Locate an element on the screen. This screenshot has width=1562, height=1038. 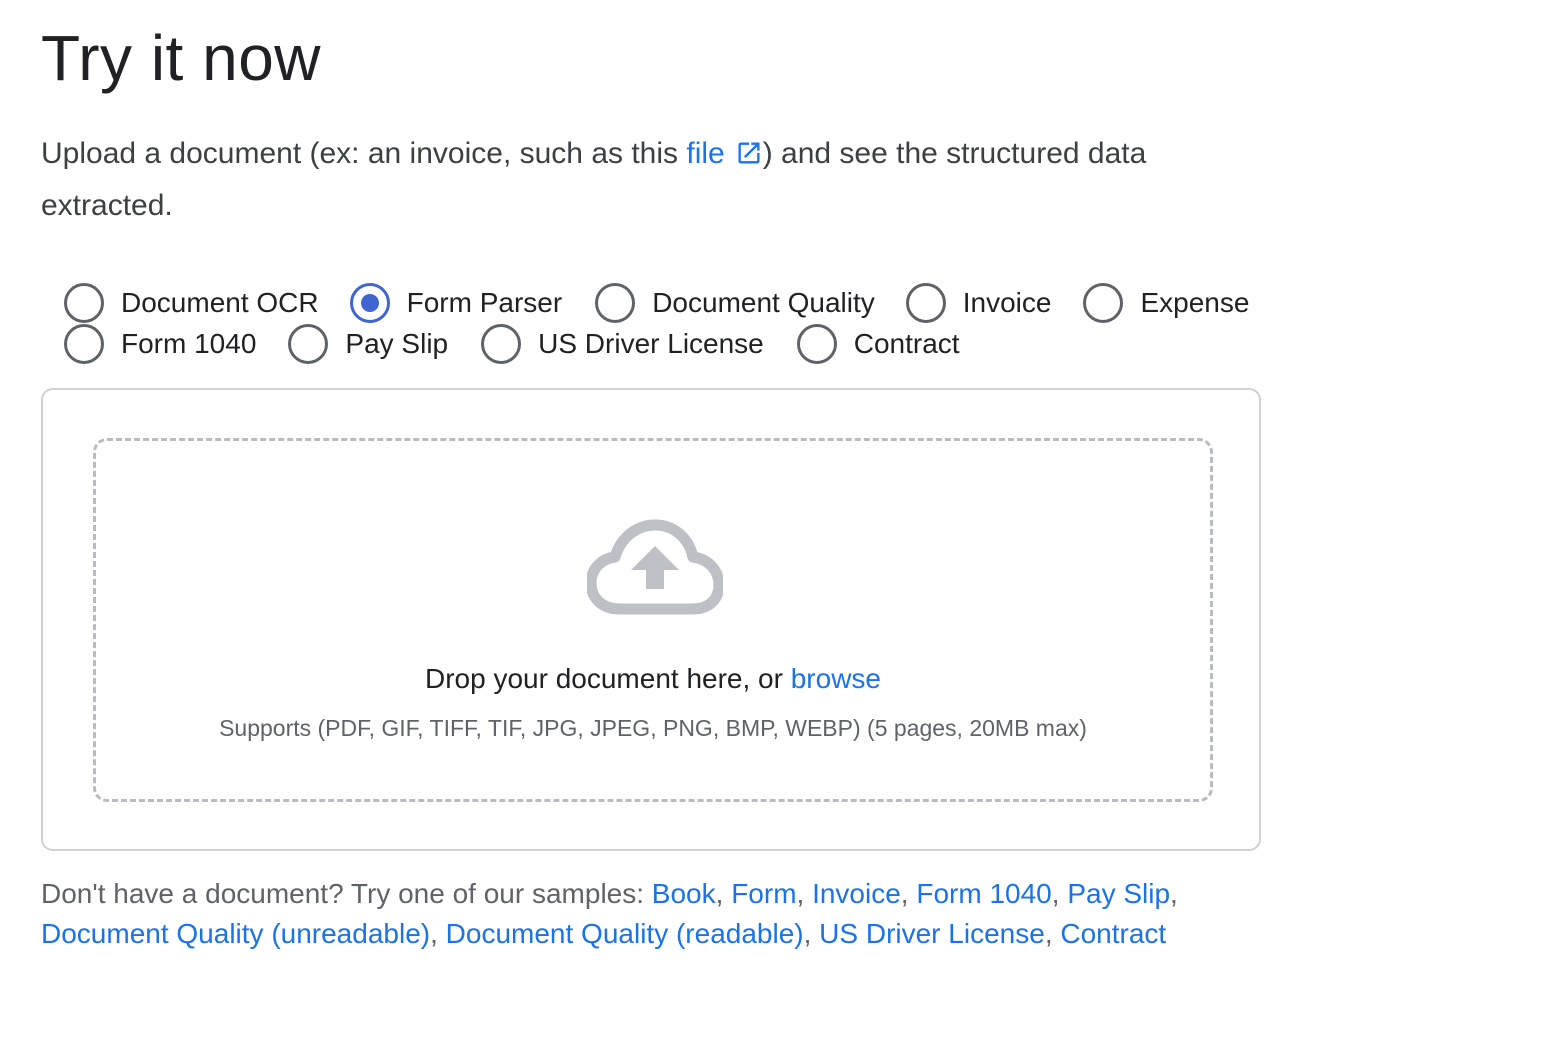
sample-file-link: file is located at coordinates (724, 153).